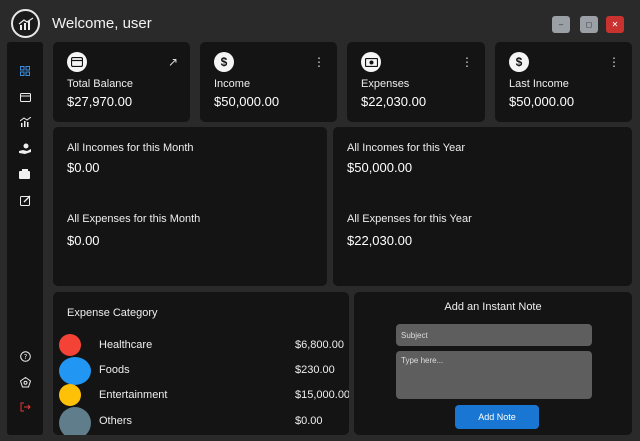 This screenshot has height=441, width=640. What do you see at coordinates (25, 174) in the screenshot?
I see `wallet-icon` at bounding box center [25, 174].